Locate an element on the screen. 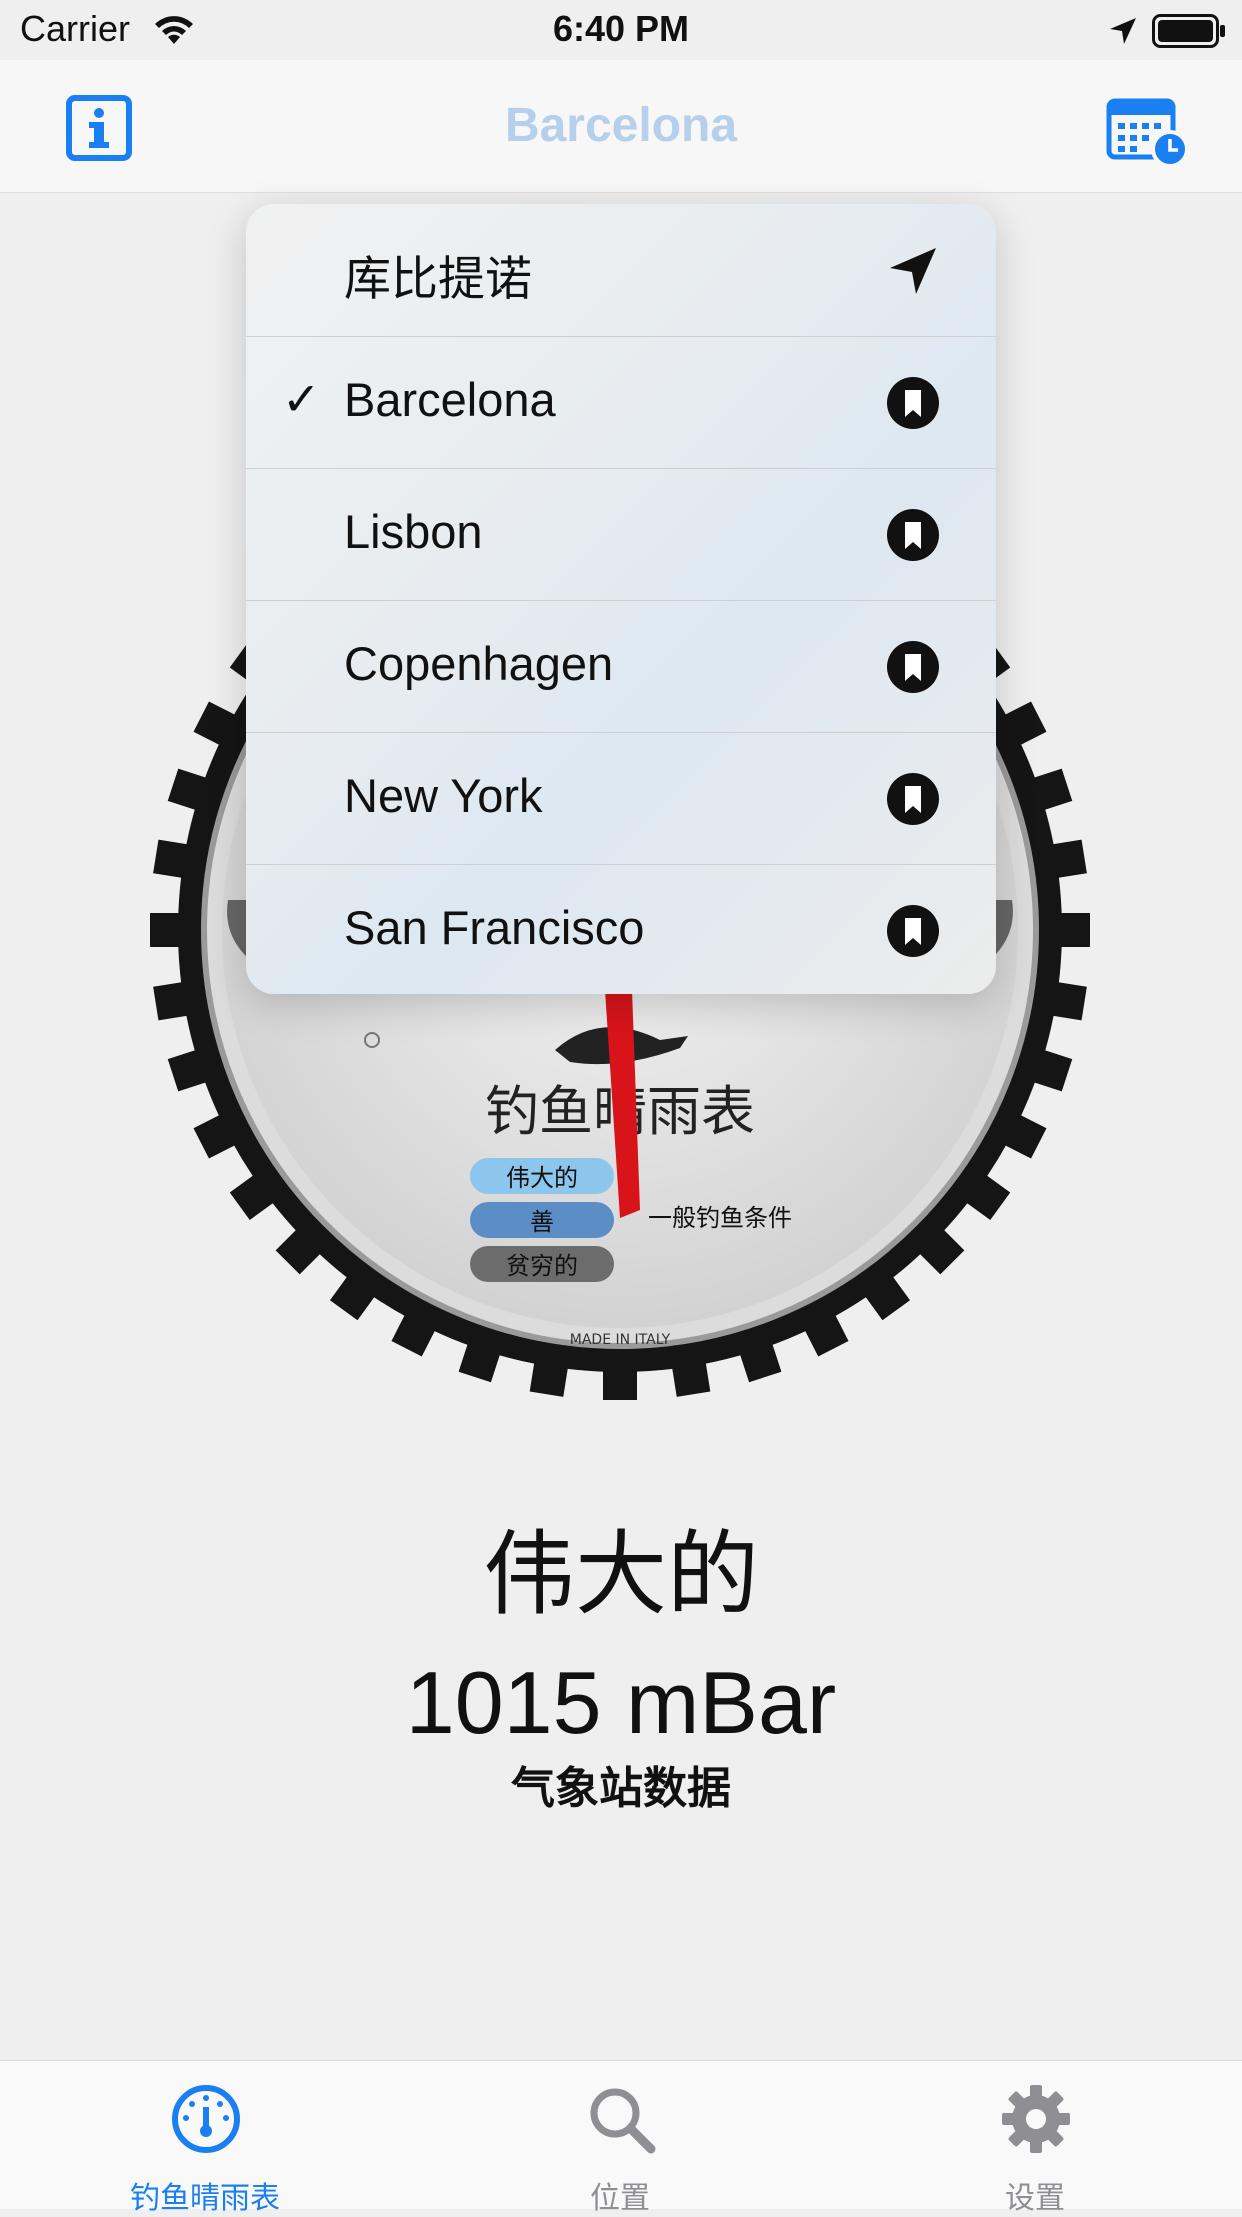  pressure-value: 1015 mBar is located at coordinates (621, 1702).